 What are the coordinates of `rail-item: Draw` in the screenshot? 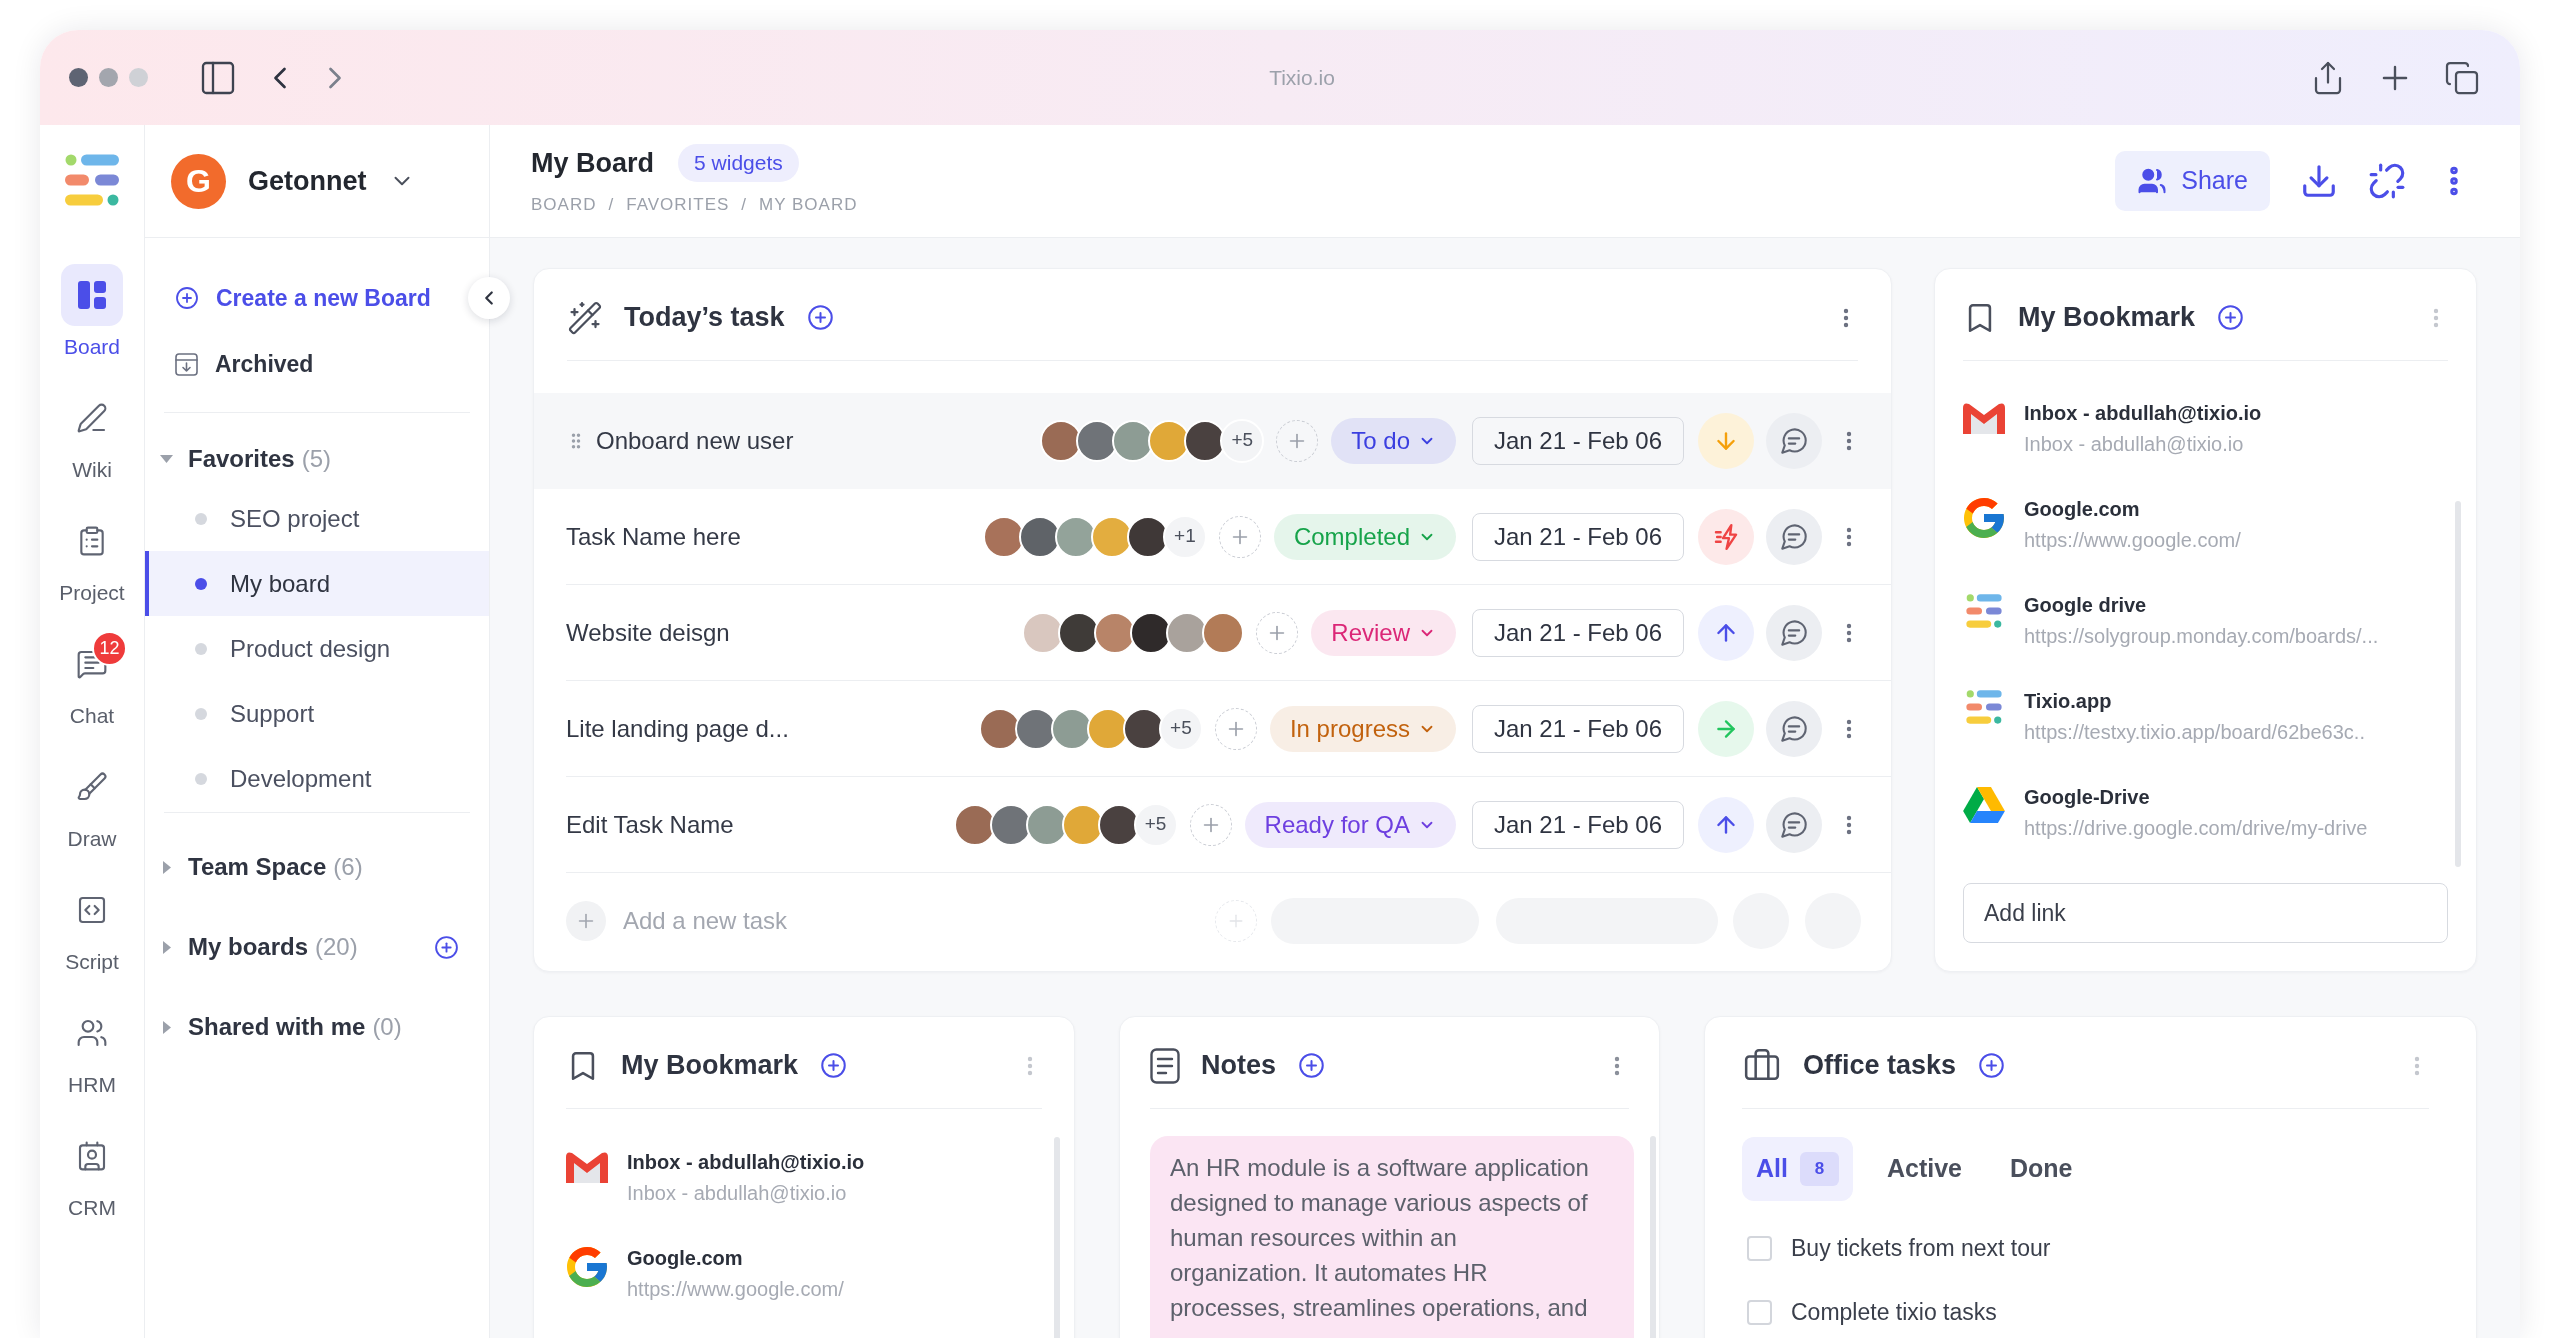 It's located at (92, 803).